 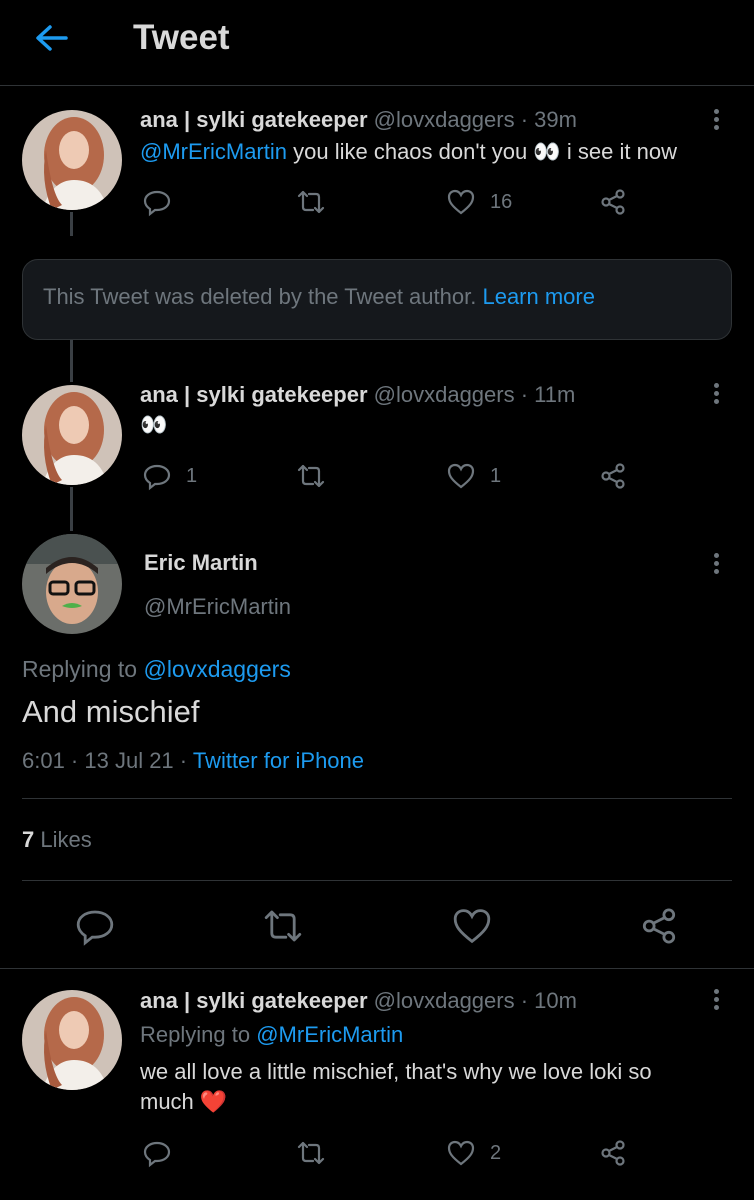 I want to click on tweet-text: 👀, so click(x=154, y=424).